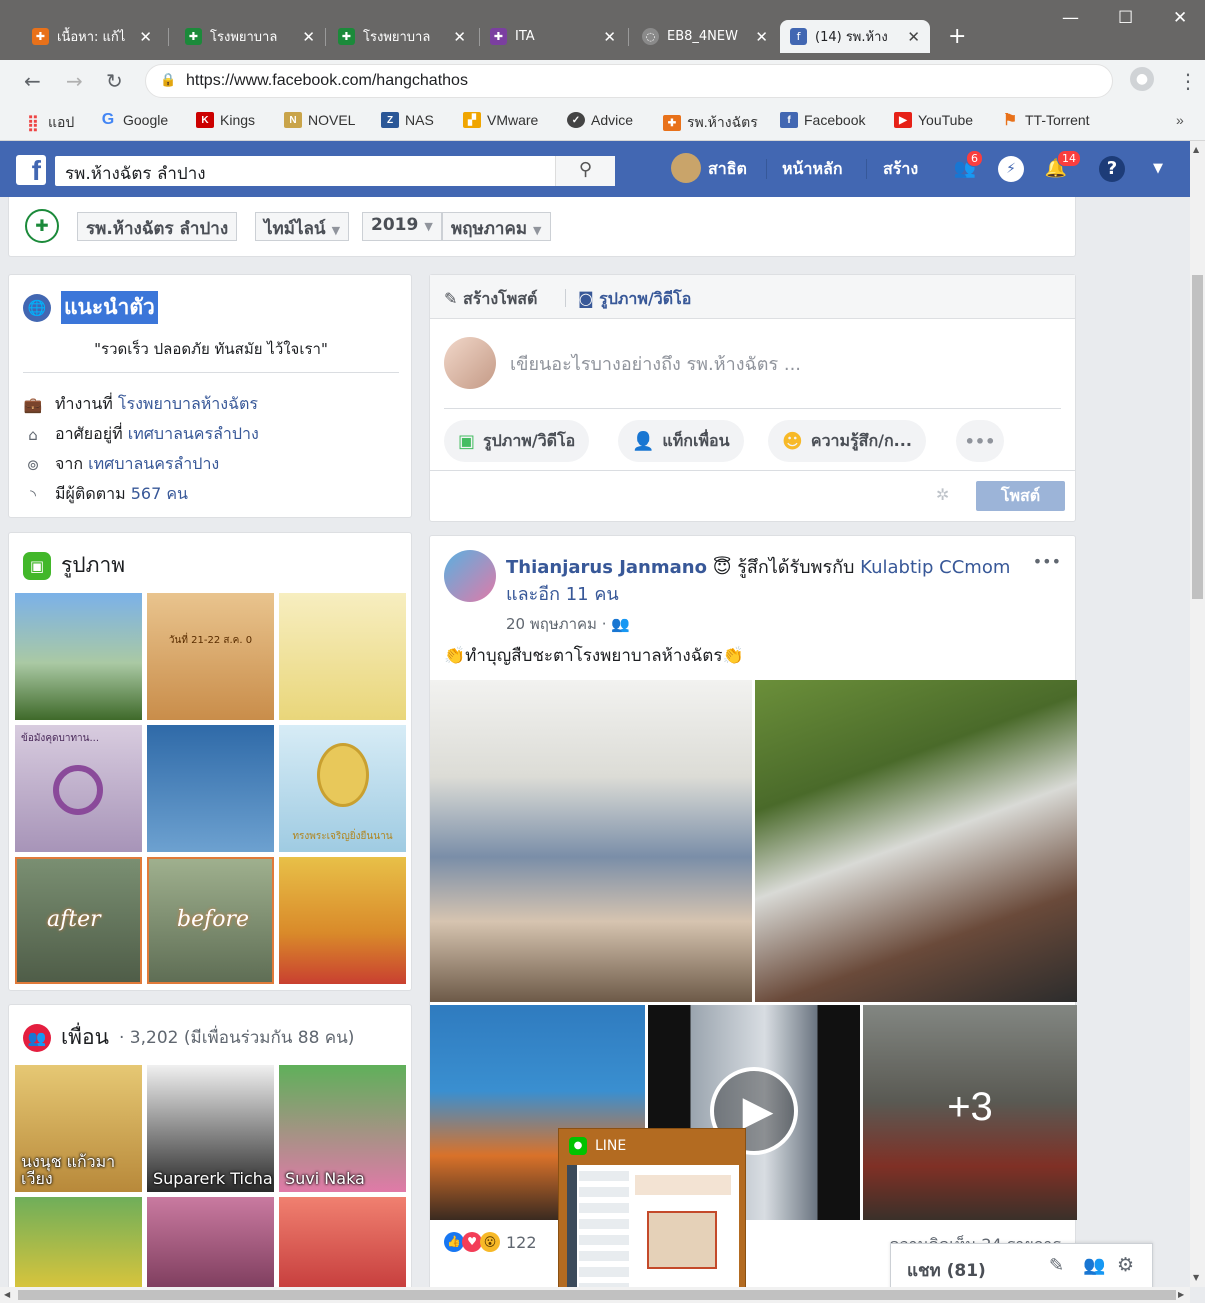 The width and height of the screenshot is (1205, 1303). Describe the element at coordinates (1070, 18) in the screenshot. I see `minimize-button: —` at that location.